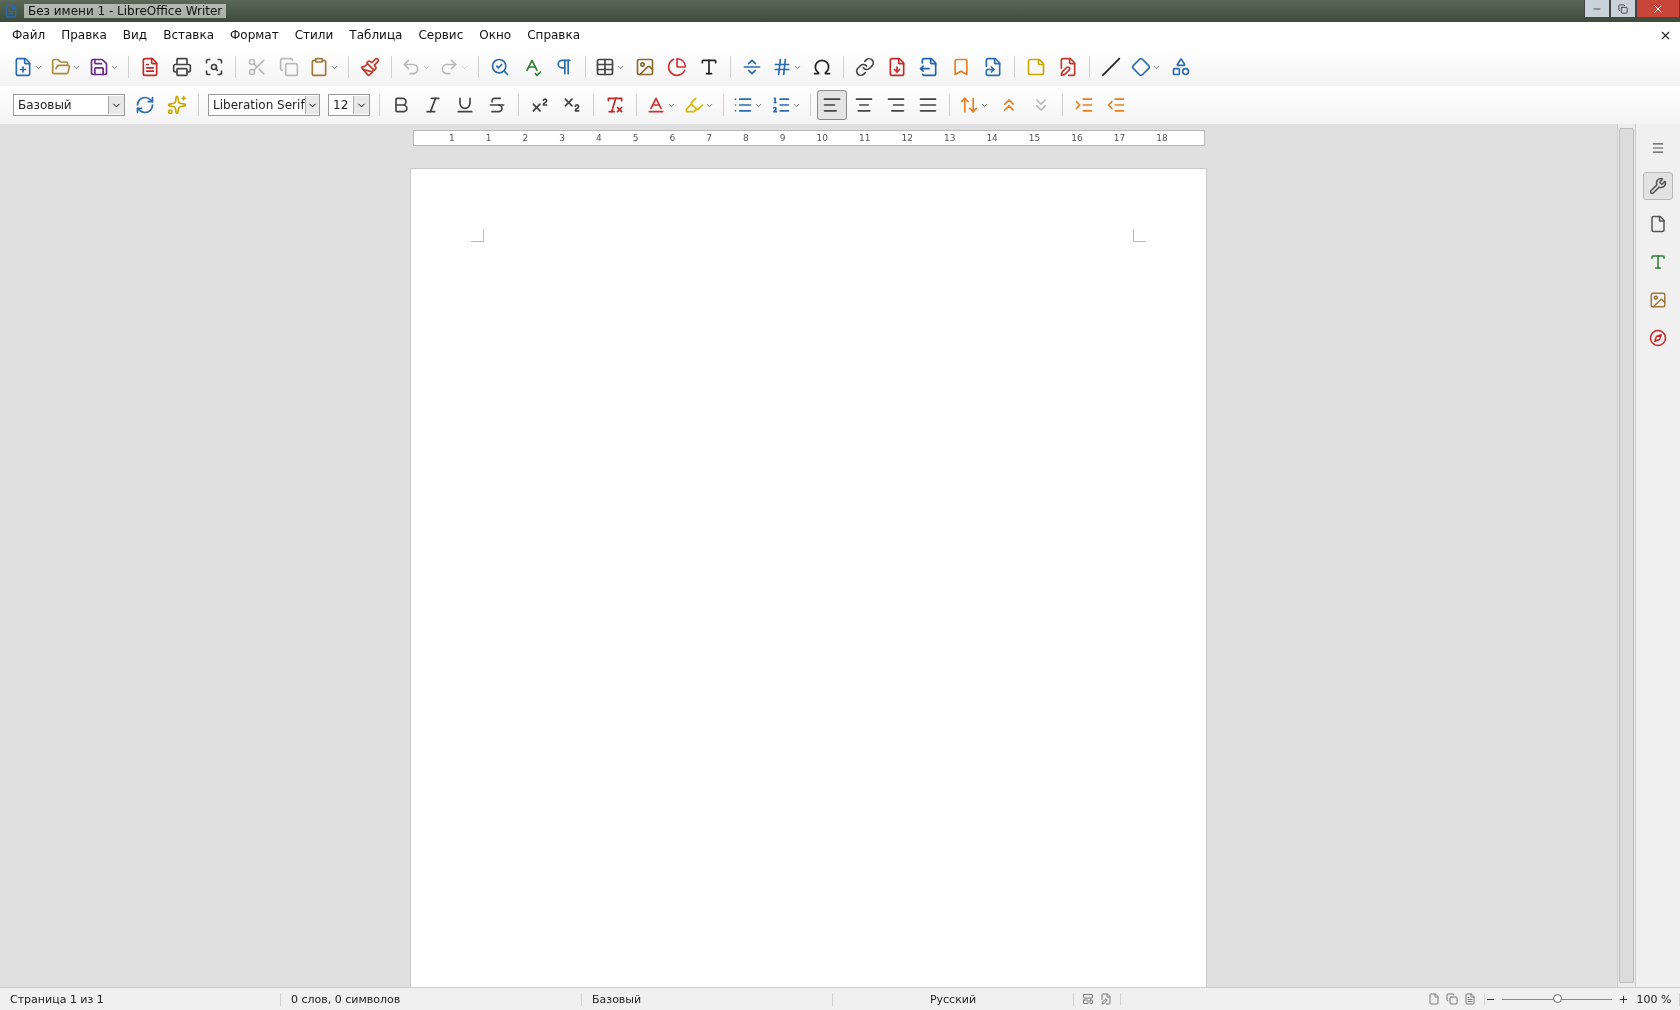  Describe the element at coordinates (1181, 67) in the screenshot. I see `shapes-icon` at that location.